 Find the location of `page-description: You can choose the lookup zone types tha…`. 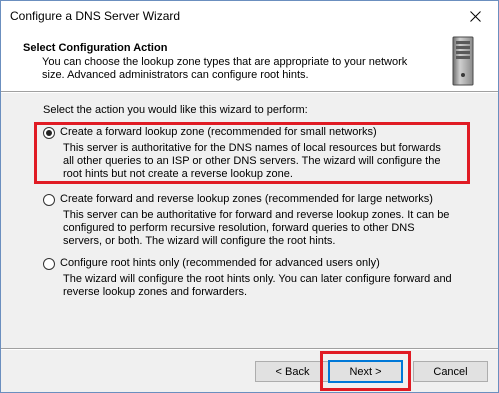

page-description: You can choose the lookup zone types tha… is located at coordinates (225, 68).